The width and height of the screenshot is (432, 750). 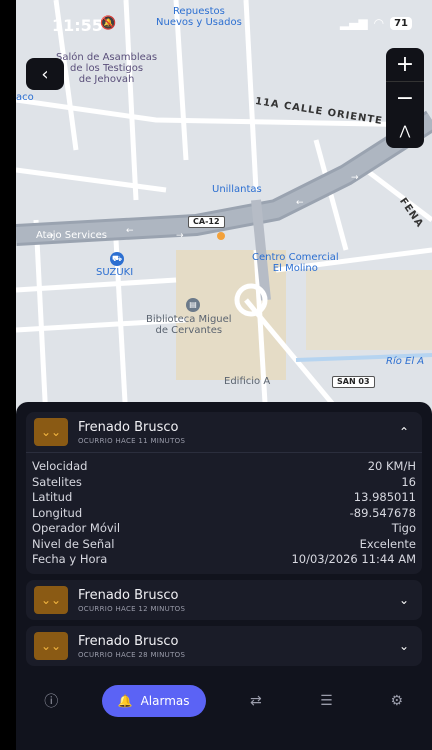 What do you see at coordinates (224, 498) in the screenshot?
I see `detail-row: Latitud 13.985011` at bounding box center [224, 498].